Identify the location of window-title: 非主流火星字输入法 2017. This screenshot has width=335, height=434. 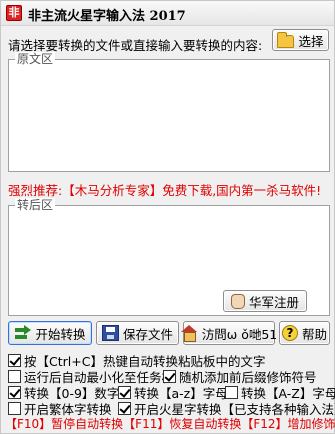
(107, 16).